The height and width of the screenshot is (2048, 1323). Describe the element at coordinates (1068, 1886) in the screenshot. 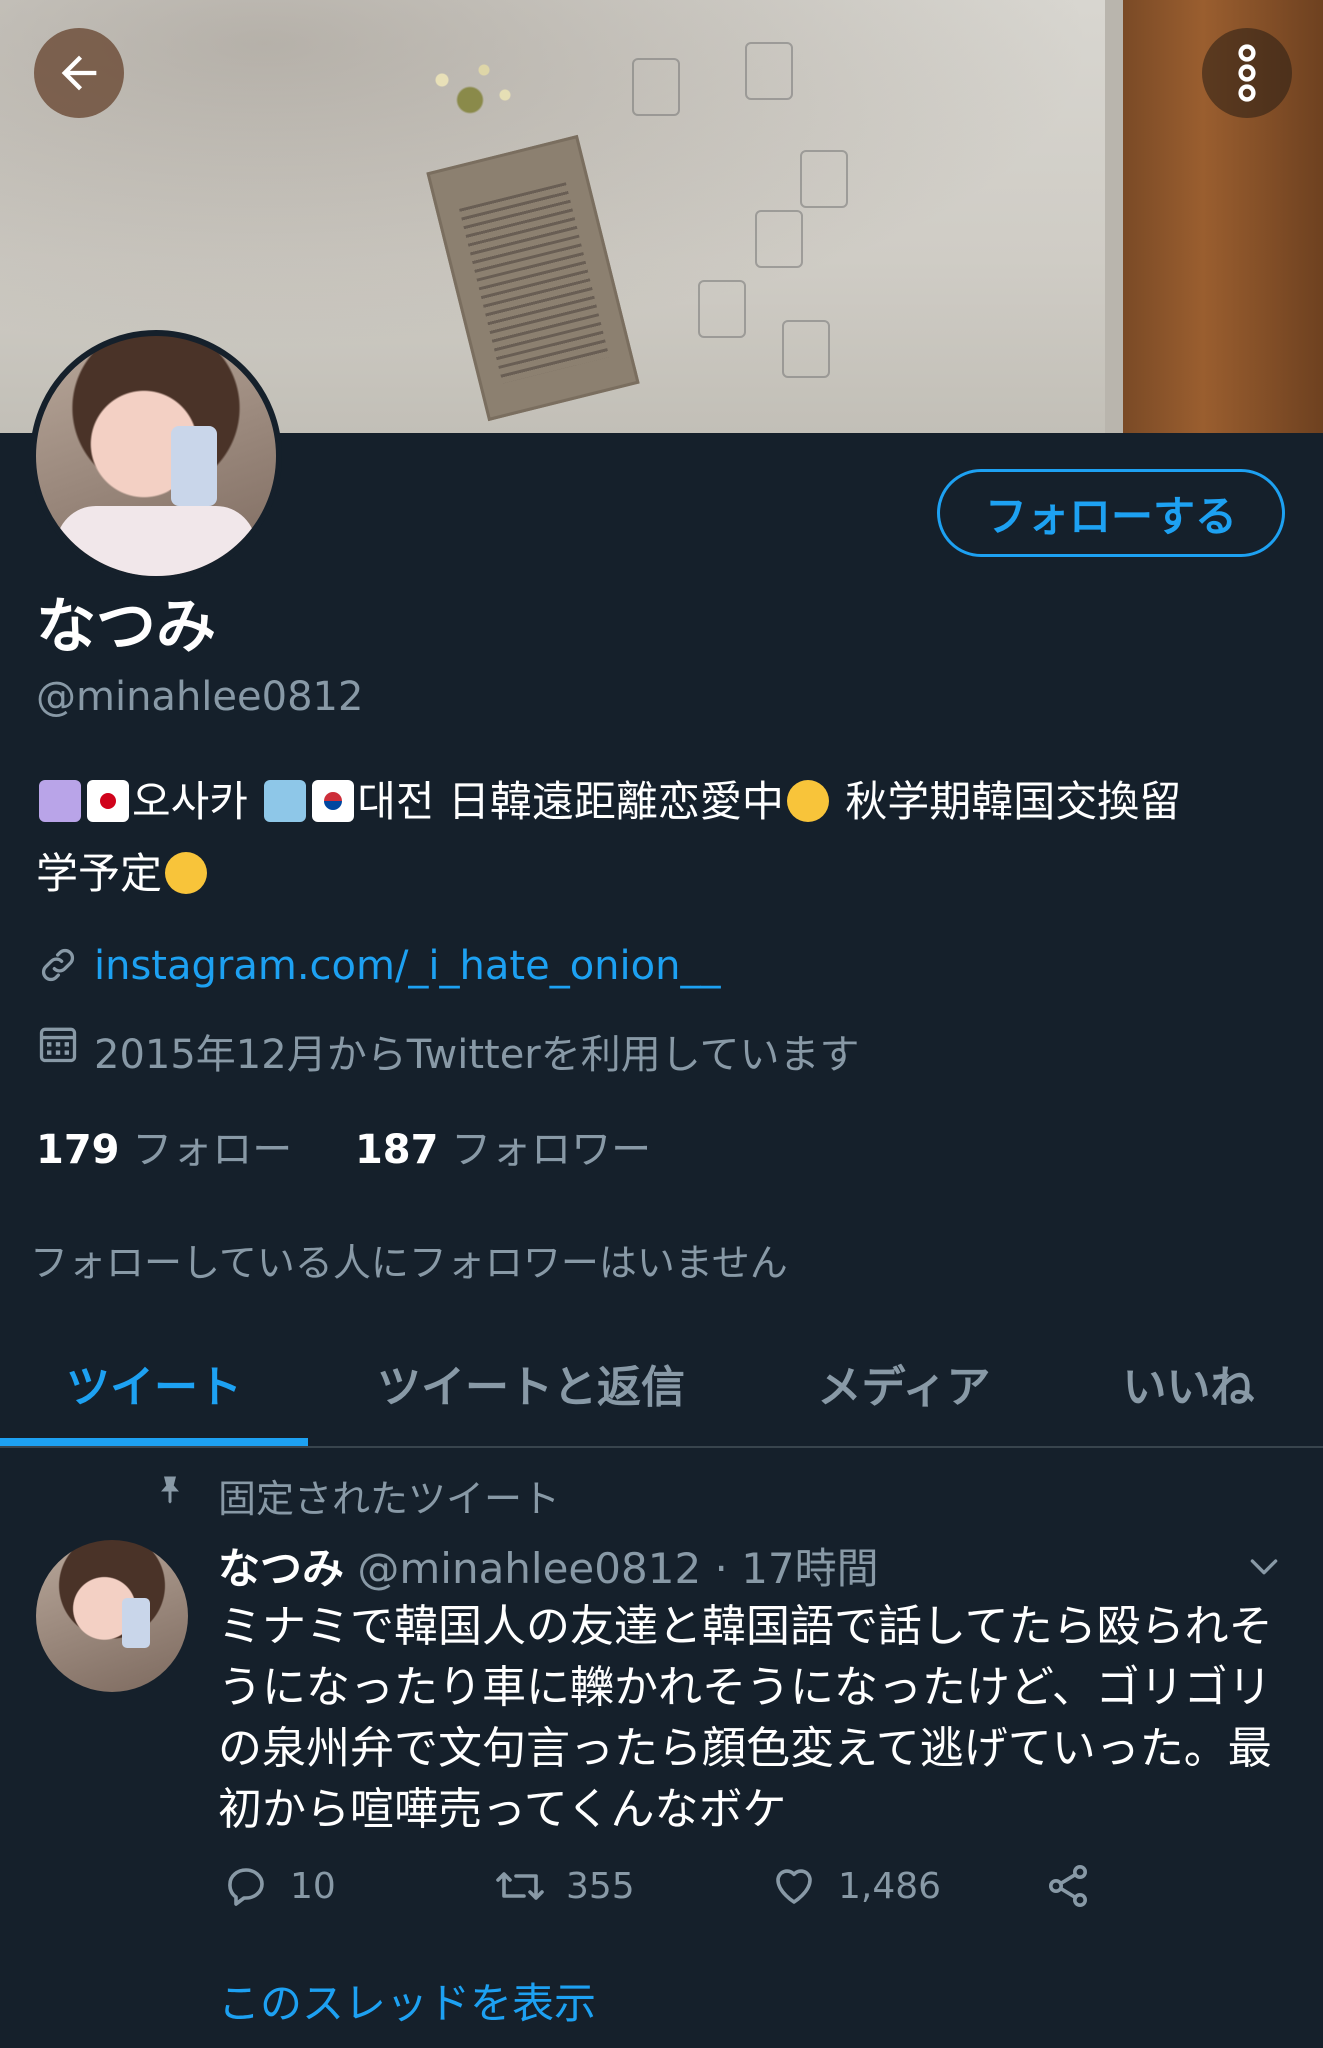

I see `share-icon` at that location.